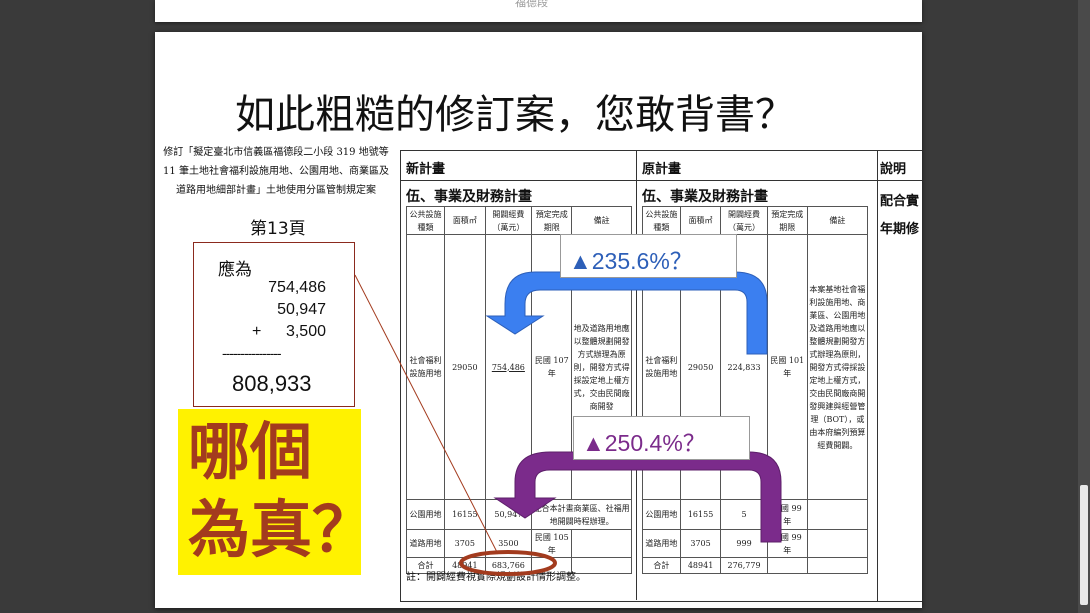 The image size is (1090, 613). I want to click on previous-slide: 福德段, so click(538, 11).